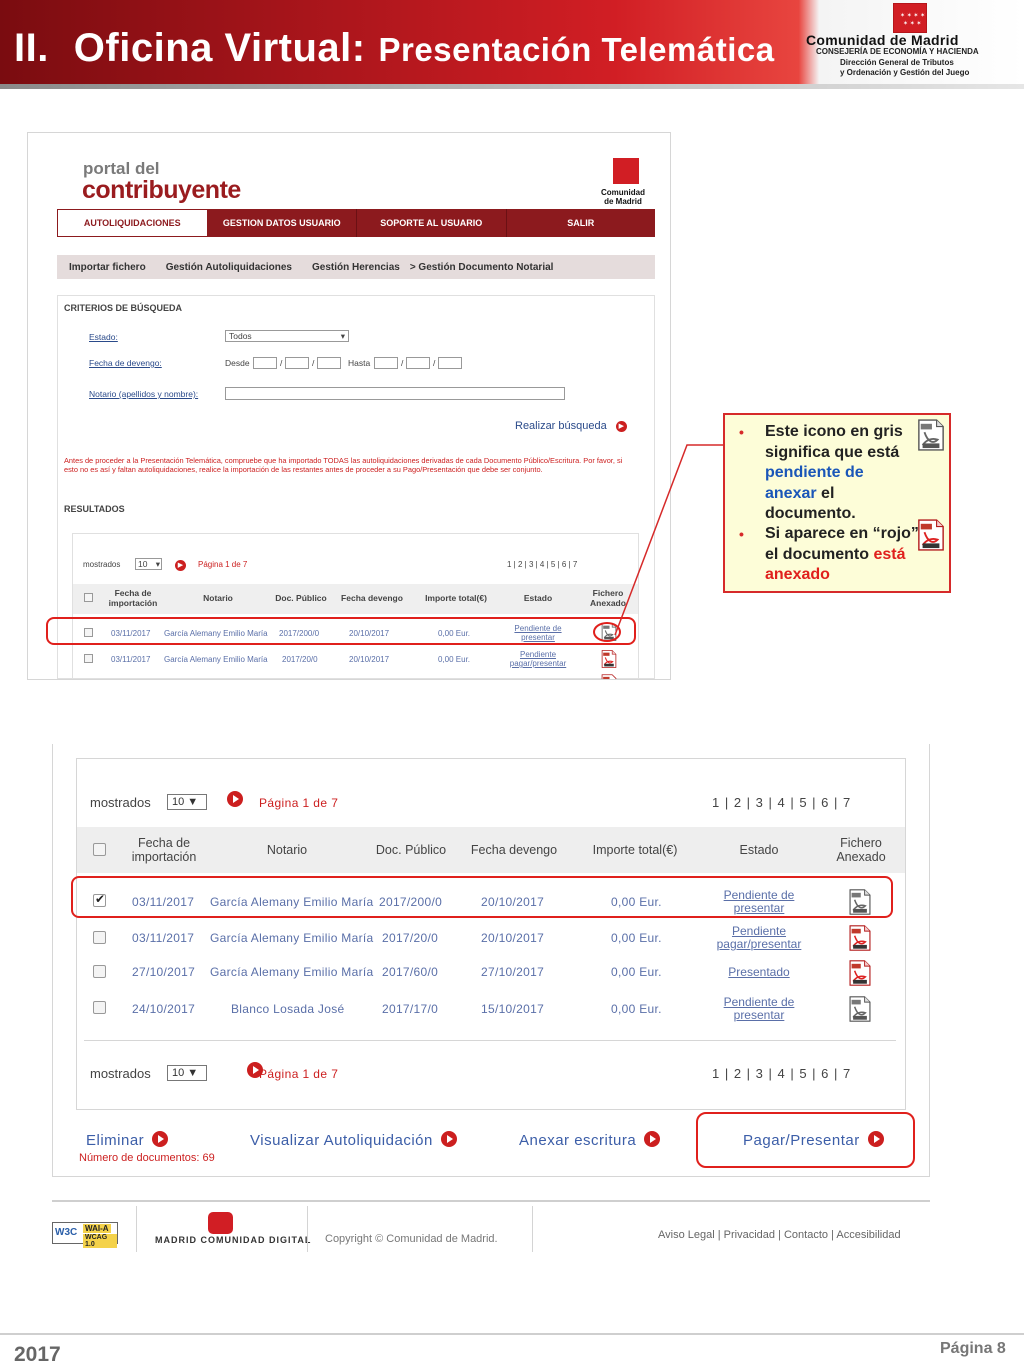 Image resolution: width=1024 pixels, height=1367 pixels. I want to click on site-footer-divider, so click(491, 1201).